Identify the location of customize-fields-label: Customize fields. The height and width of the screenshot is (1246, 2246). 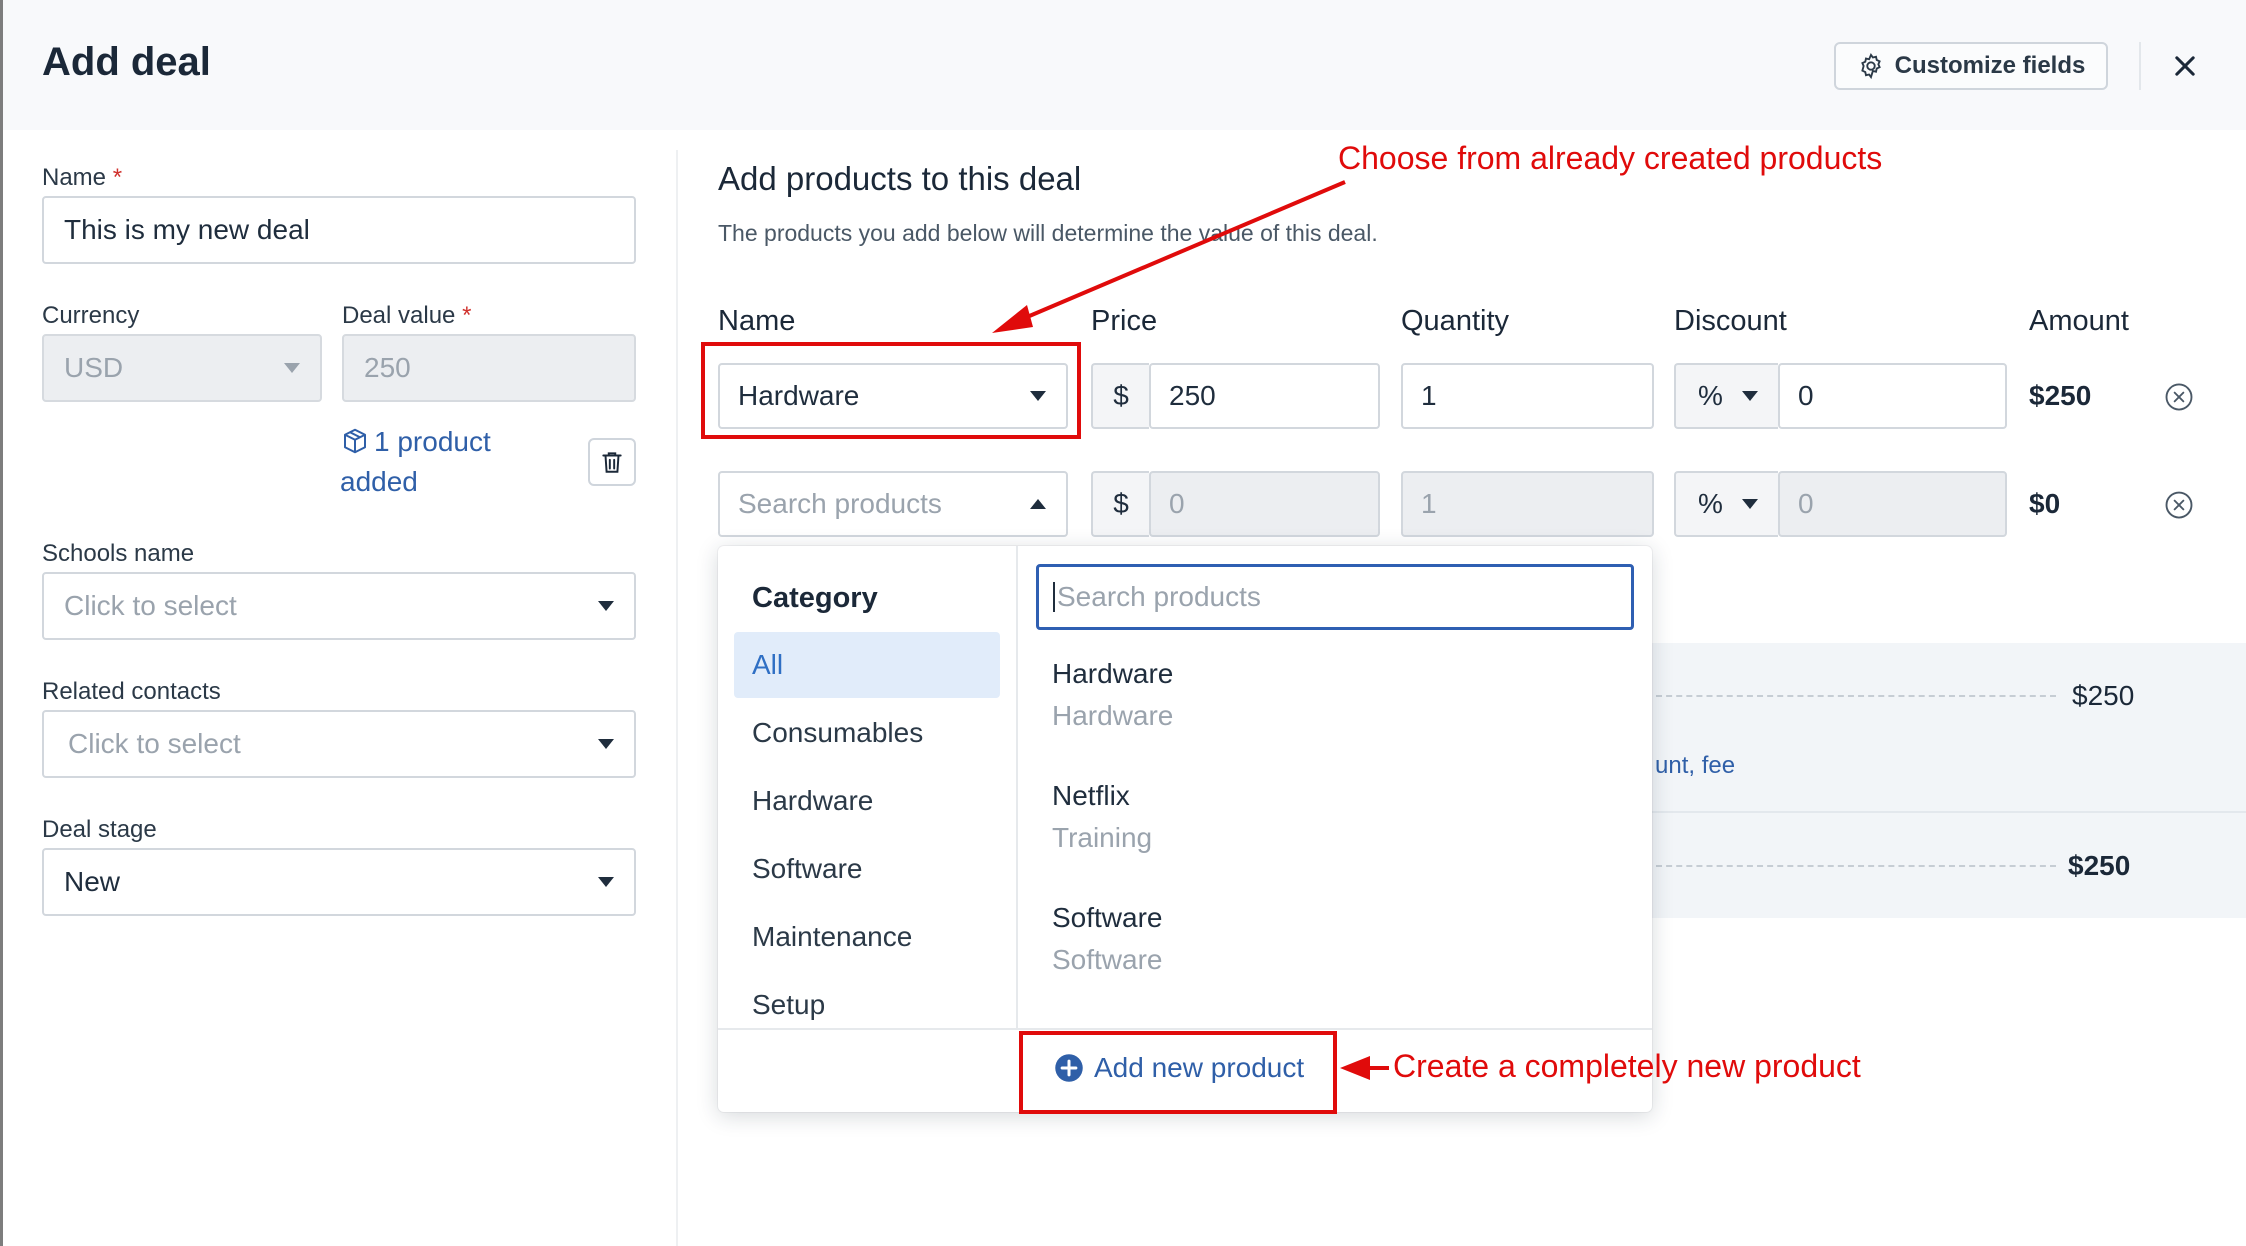
(1990, 65).